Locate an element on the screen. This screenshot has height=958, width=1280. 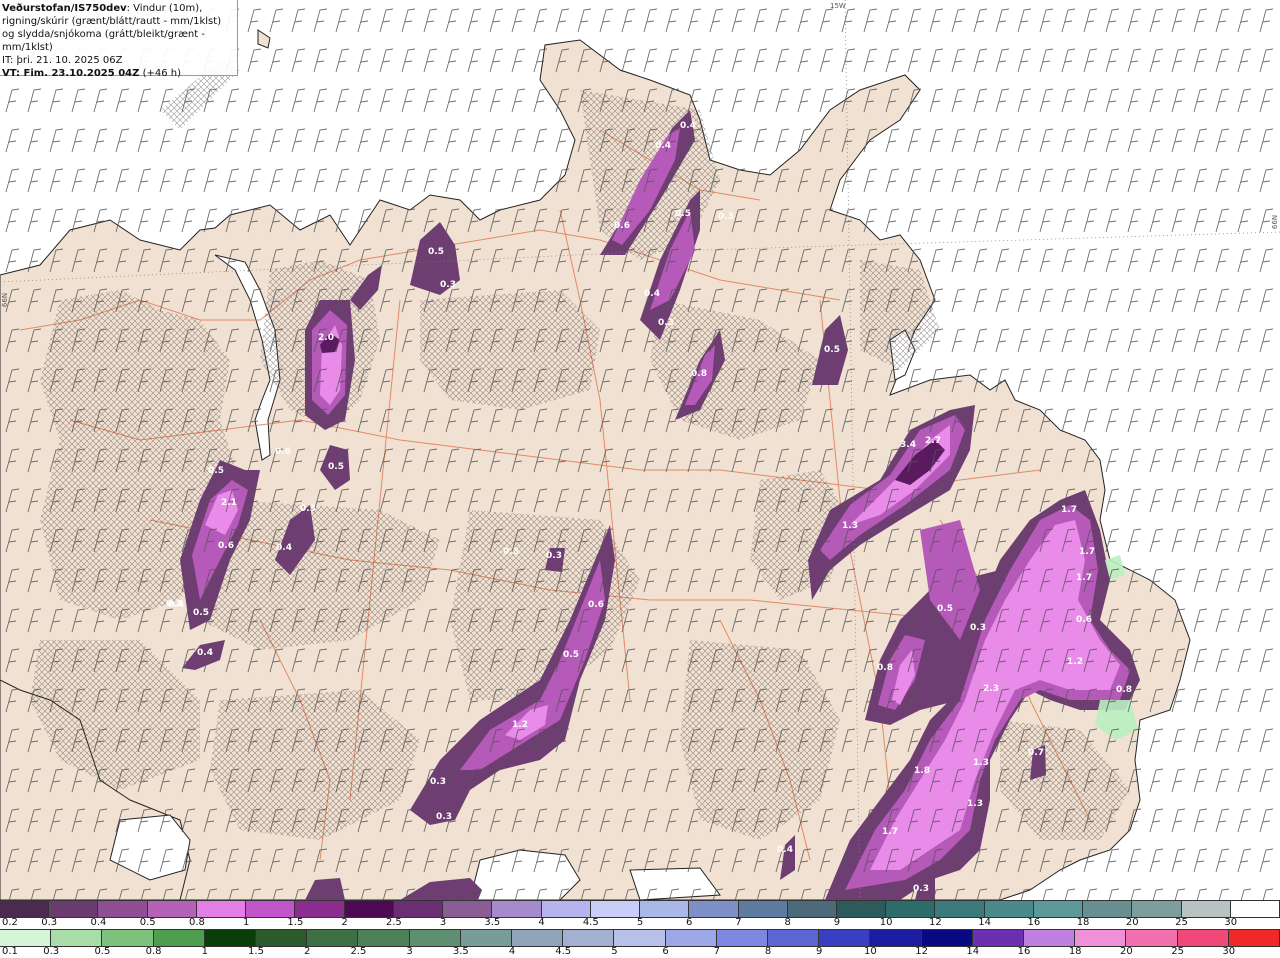
rain-legend-label: 4 is located at coordinates (512, 951).